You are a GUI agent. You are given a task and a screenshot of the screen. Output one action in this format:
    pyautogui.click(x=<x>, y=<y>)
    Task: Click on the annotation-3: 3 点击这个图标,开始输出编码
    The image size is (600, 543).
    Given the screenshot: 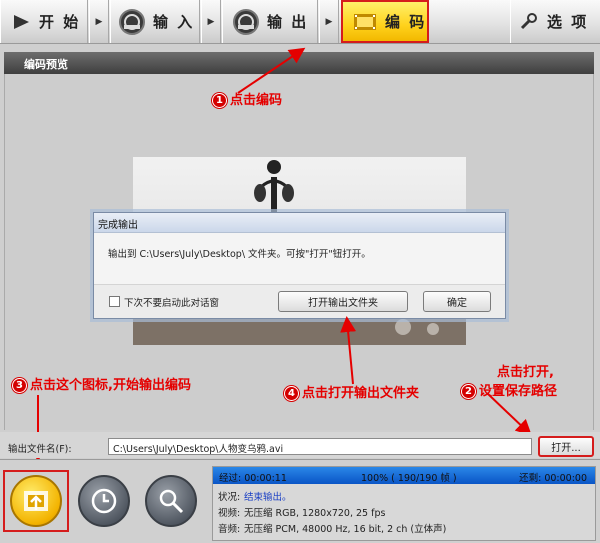 What is the action you would take?
    pyautogui.click(x=101, y=383)
    